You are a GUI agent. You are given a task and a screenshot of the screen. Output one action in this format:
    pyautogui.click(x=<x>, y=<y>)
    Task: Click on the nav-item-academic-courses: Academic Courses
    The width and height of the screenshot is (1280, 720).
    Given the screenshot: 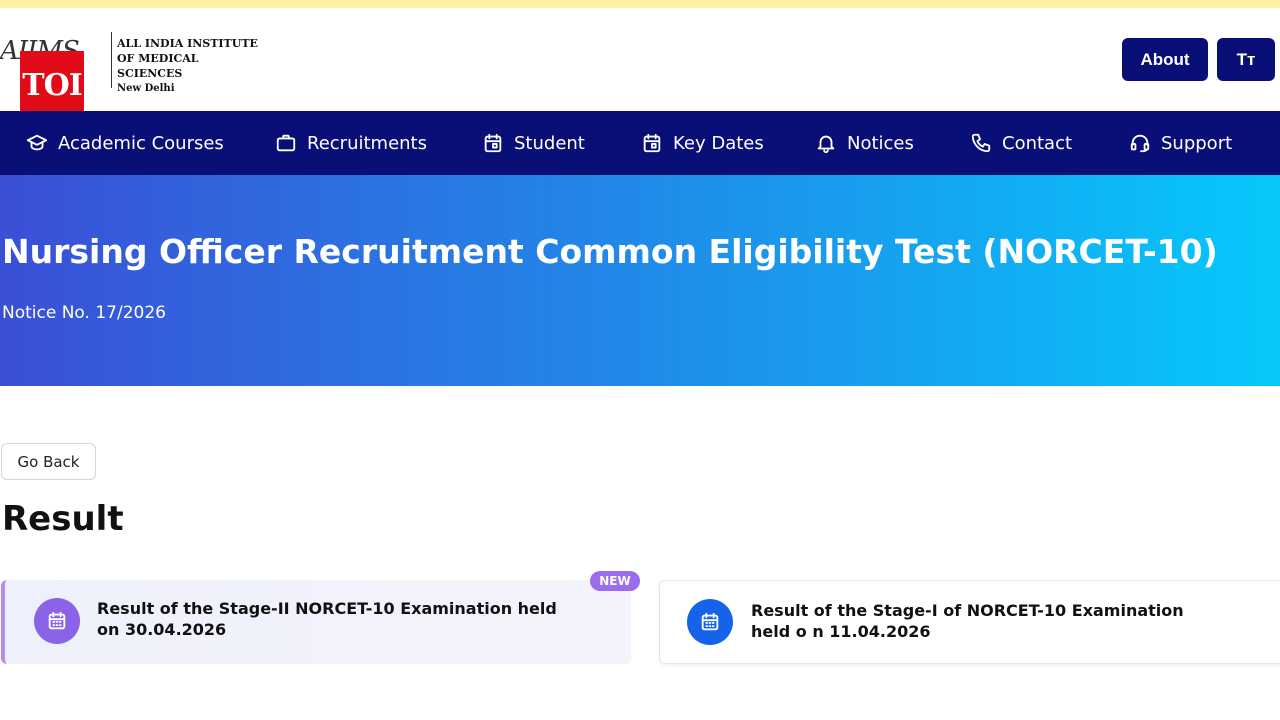 What is the action you would take?
    pyautogui.click(x=125, y=143)
    